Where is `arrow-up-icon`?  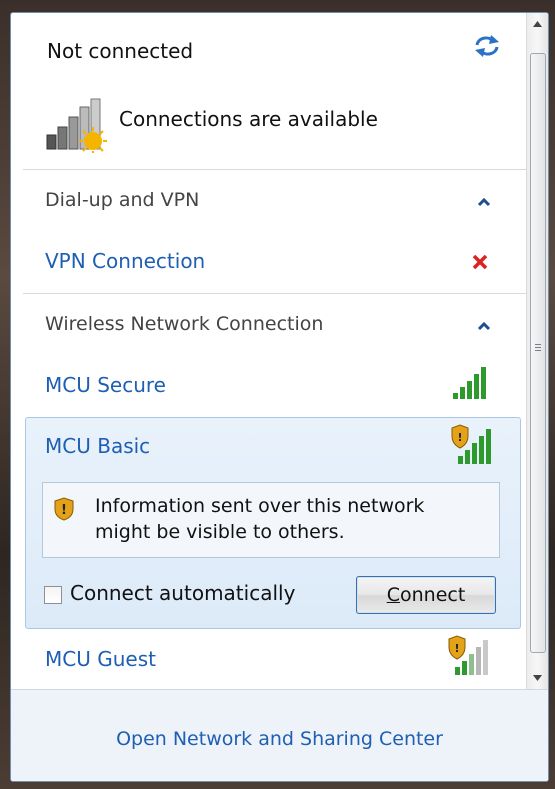 arrow-up-icon is located at coordinates (537, 24).